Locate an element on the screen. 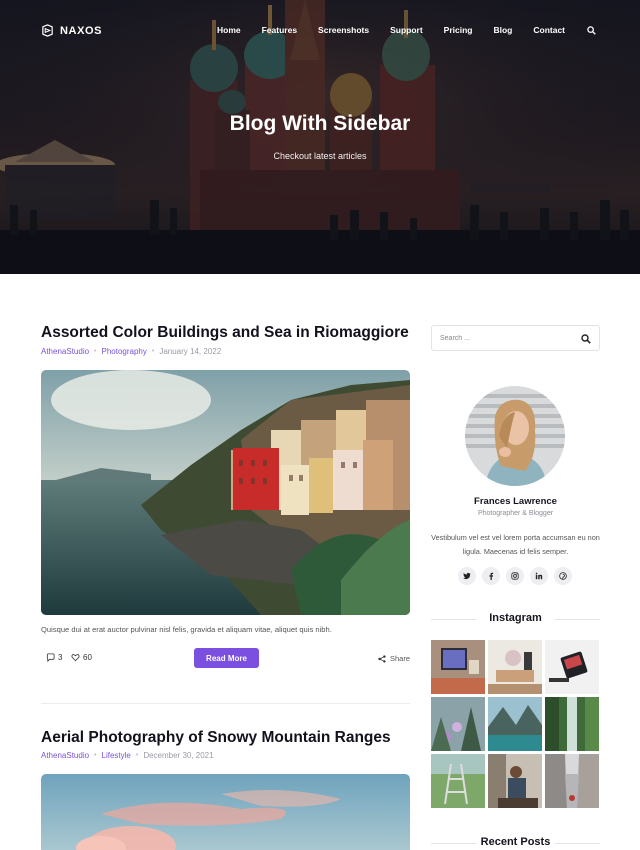 The image size is (640, 850). pinterest-link is located at coordinates (563, 576).